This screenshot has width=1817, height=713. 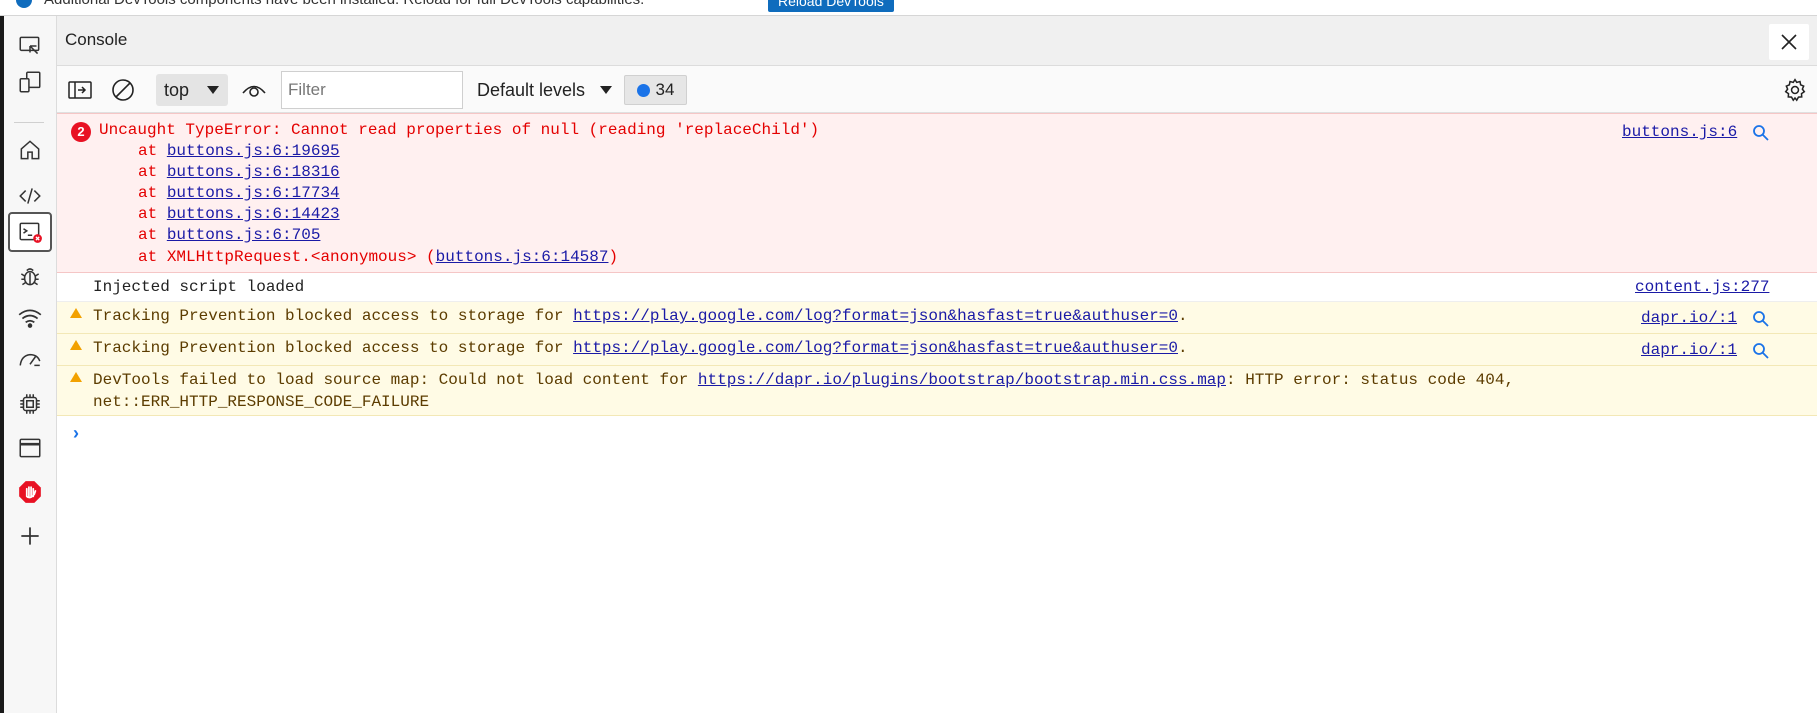 What do you see at coordinates (76, 433) in the screenshot?
I see `console-prompt: ›` at bounding box center [76, 433].